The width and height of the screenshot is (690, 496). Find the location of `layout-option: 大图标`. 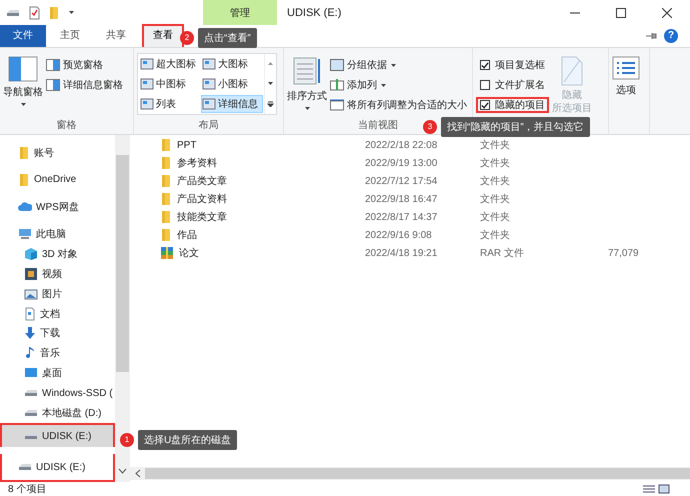

layout-option: 大图标 is located at coordinates (232, 64).